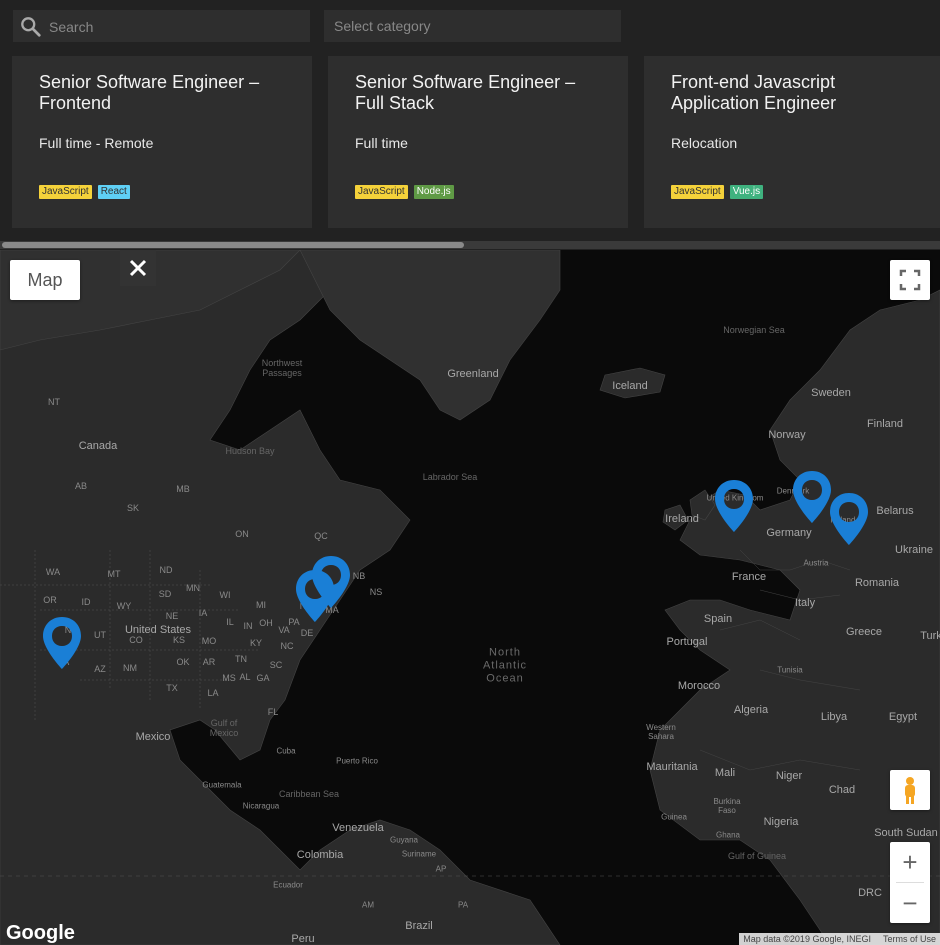 This screenshot has width=940, height=945. Describe the element at coordinates (138, 268) in the screenshot. I see `close-map-button` at that location.